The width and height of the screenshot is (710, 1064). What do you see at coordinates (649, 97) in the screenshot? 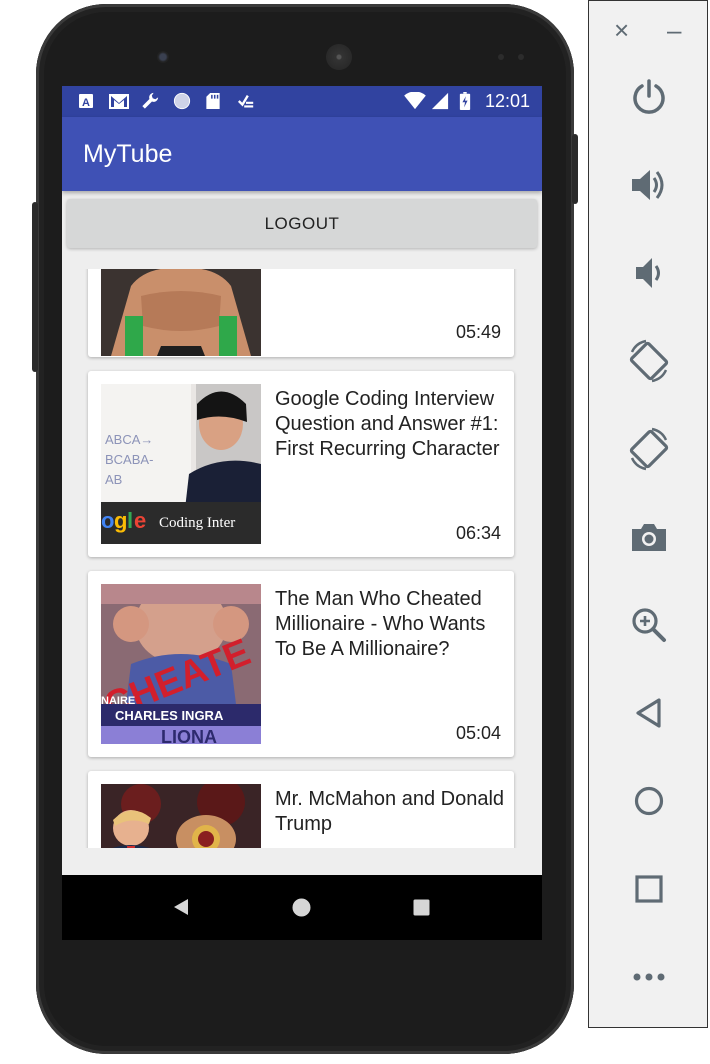
I see `power-icon` at bounding box center [649, 97].